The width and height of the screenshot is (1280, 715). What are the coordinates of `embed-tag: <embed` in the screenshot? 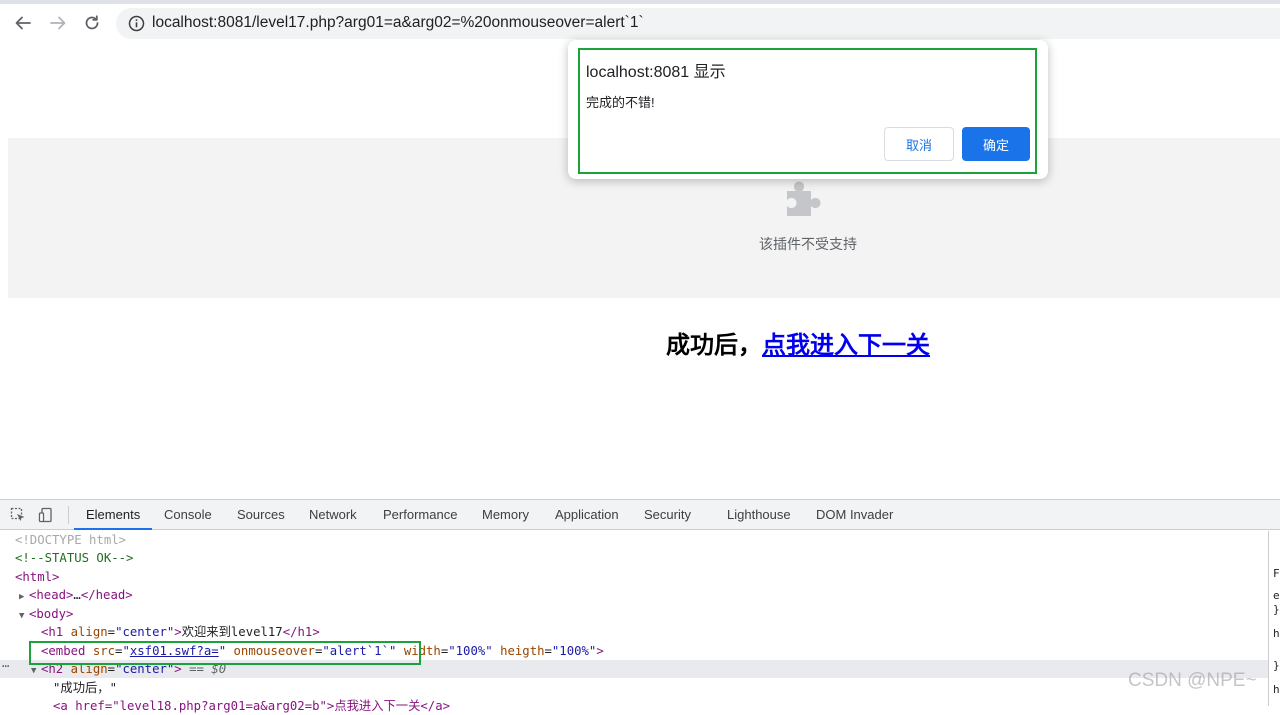 It's located at (63, 651).